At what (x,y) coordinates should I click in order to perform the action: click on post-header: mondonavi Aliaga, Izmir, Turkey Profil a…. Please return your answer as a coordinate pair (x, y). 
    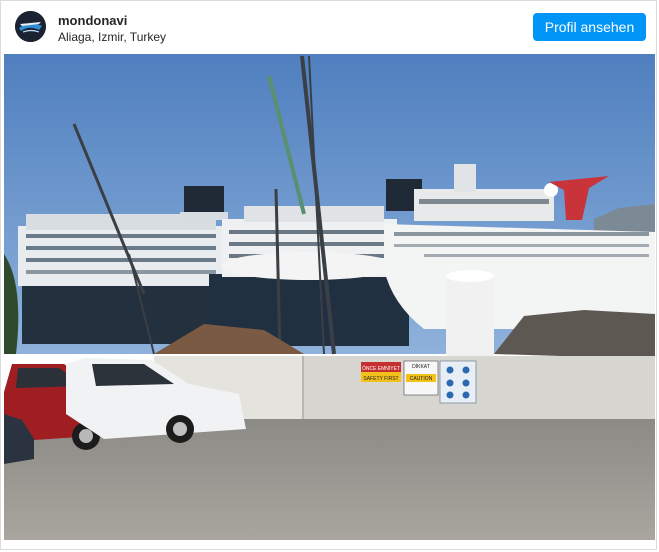
    Looking at the image, I should click on (328, 27).